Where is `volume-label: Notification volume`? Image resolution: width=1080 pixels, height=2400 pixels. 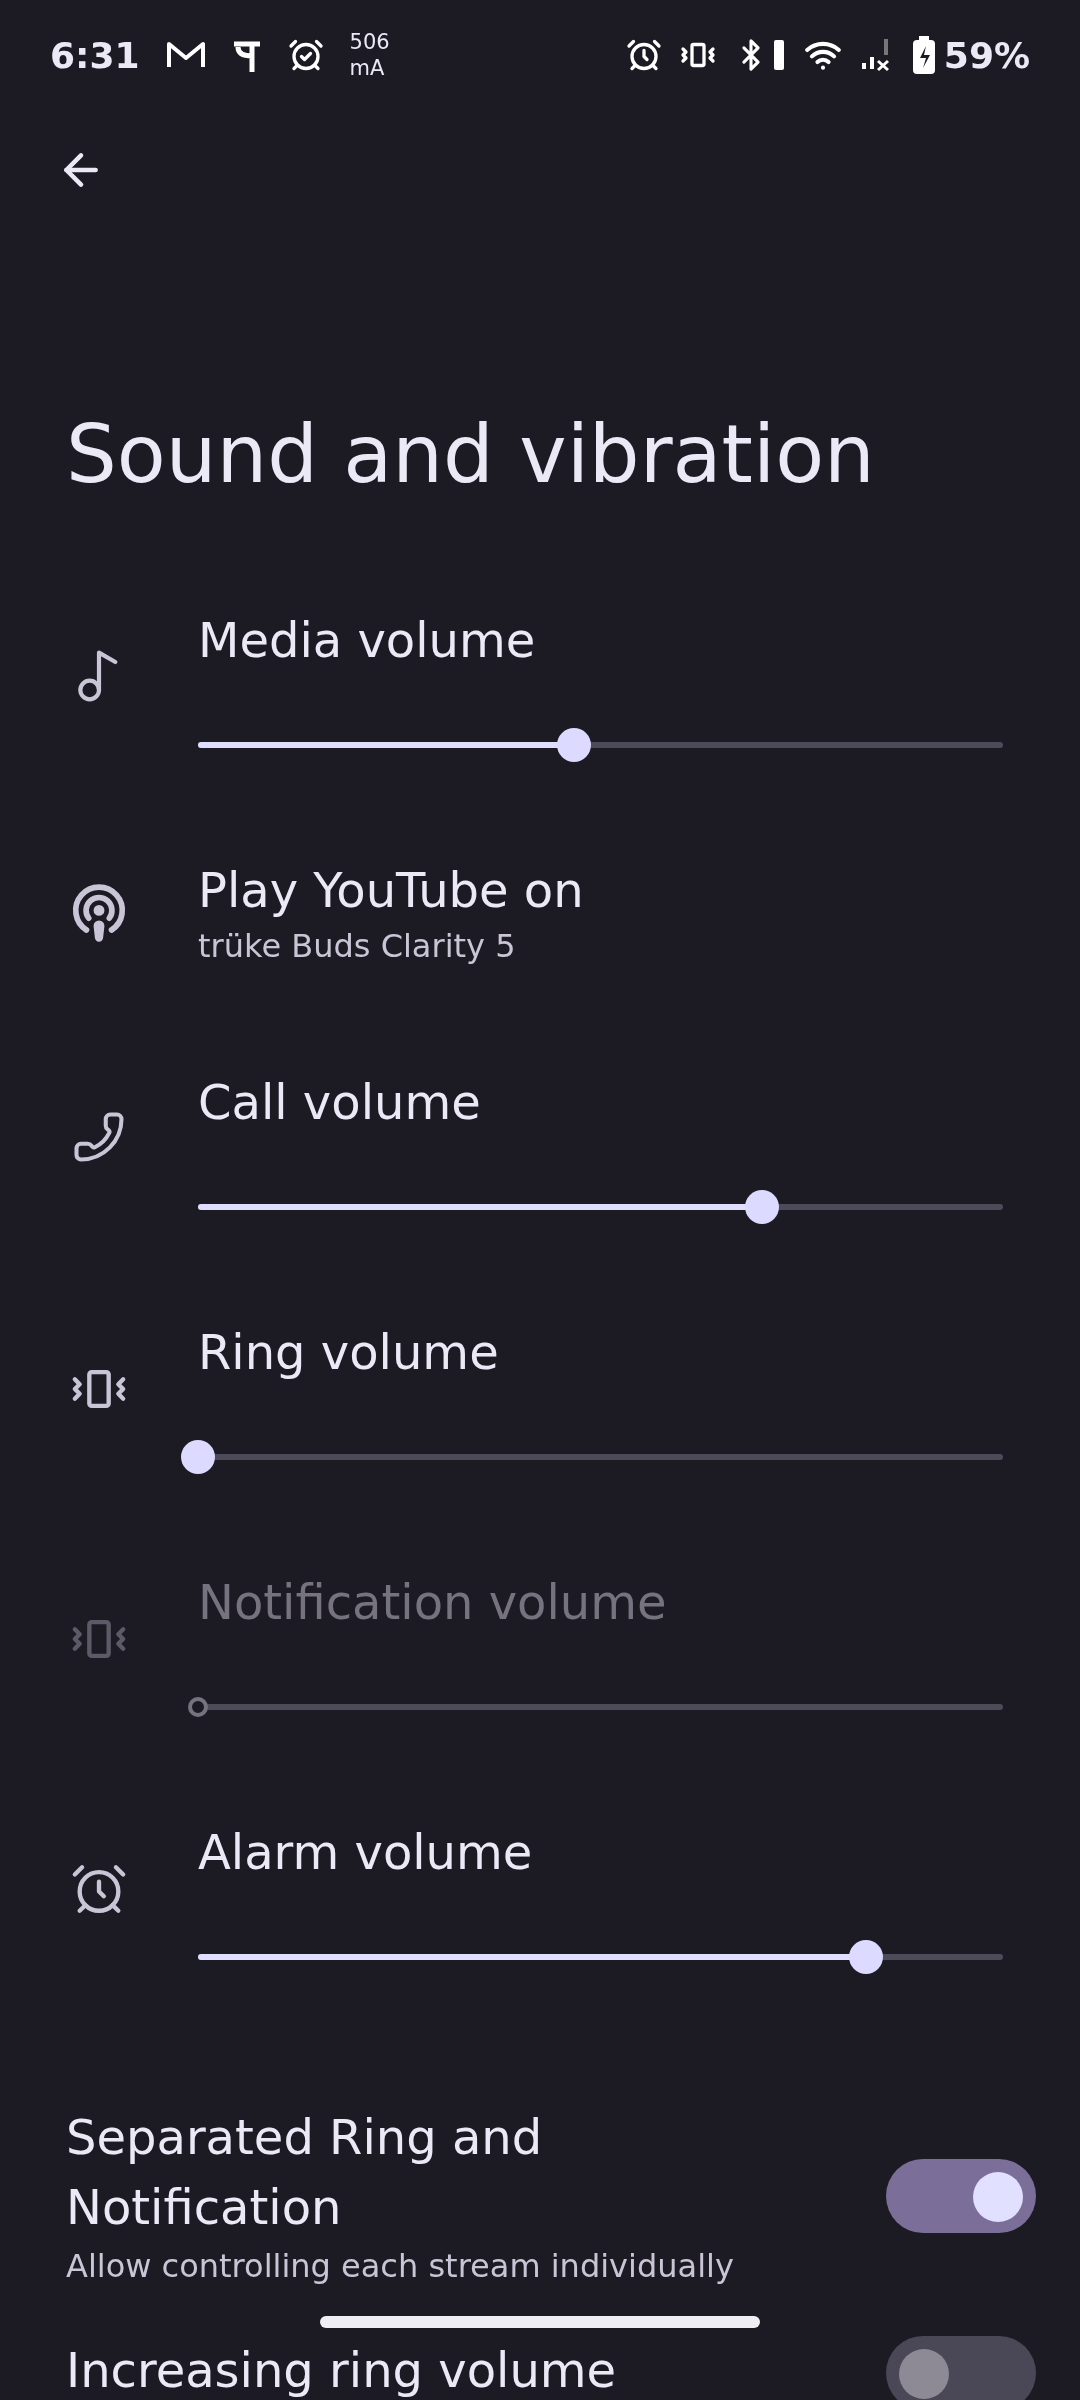 volume-label: Notification volume is located at coordinates (433, 1602).